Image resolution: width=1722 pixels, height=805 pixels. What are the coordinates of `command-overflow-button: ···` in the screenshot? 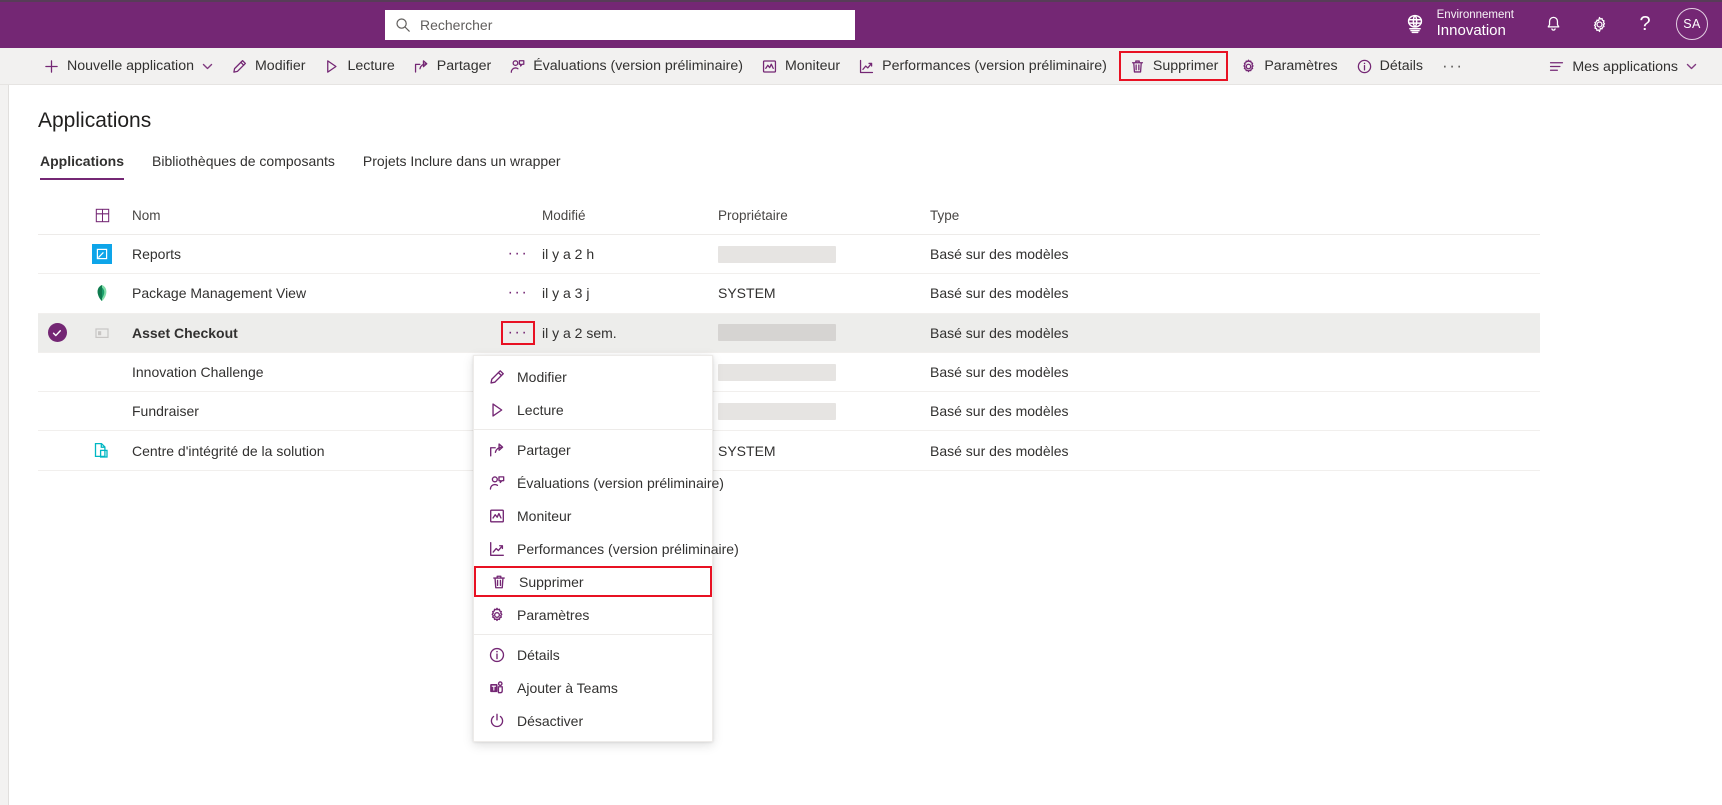 It's located at (1452, 66).